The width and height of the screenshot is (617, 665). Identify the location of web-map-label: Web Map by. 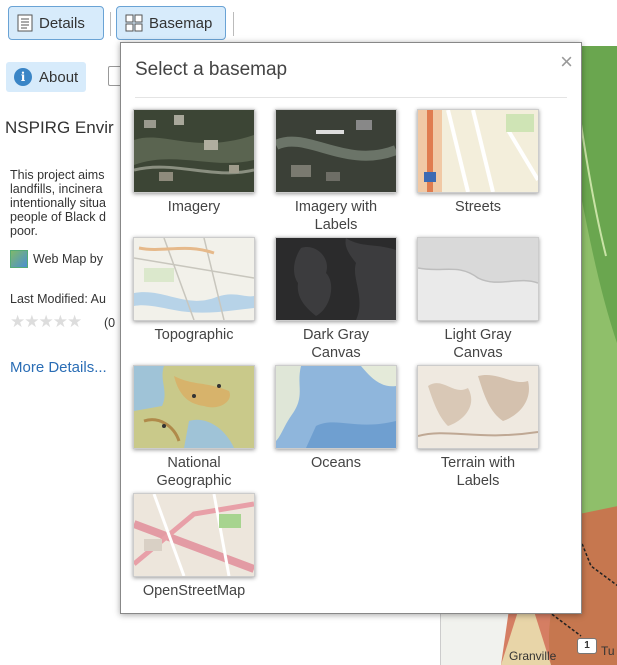
(68, 259).